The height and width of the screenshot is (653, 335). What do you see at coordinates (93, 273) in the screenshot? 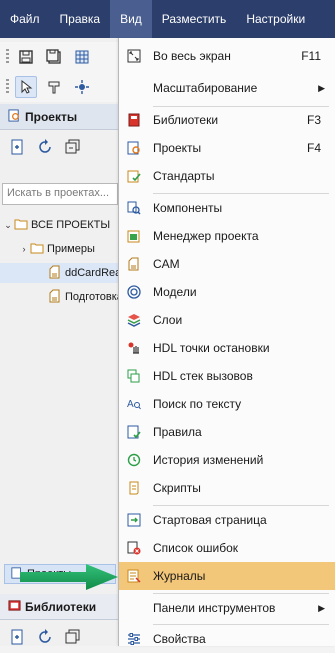
I see `tree-node-label: ddCardReader` at bounding box center [93, 273].